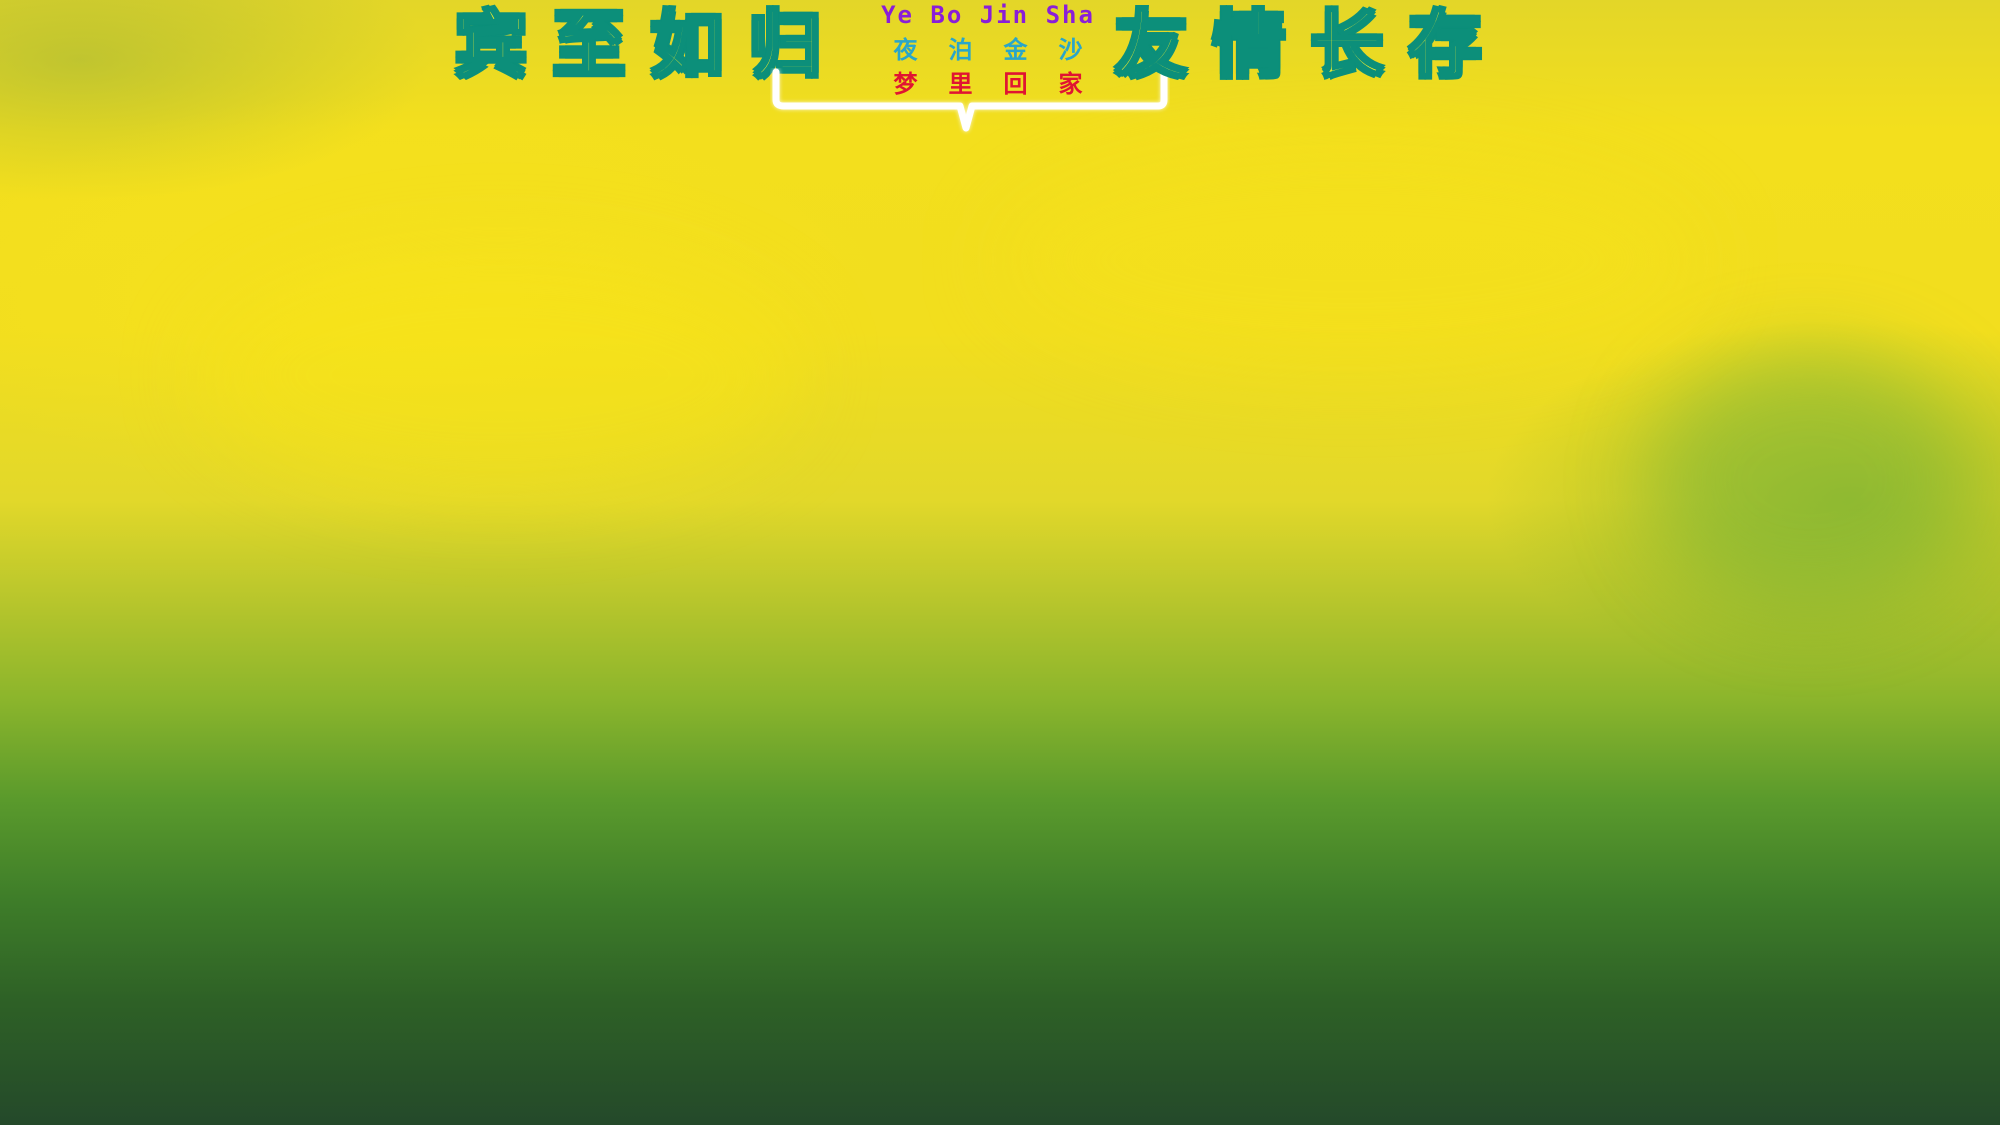  I want to click on caption-char: 泊, so click(960, 50).